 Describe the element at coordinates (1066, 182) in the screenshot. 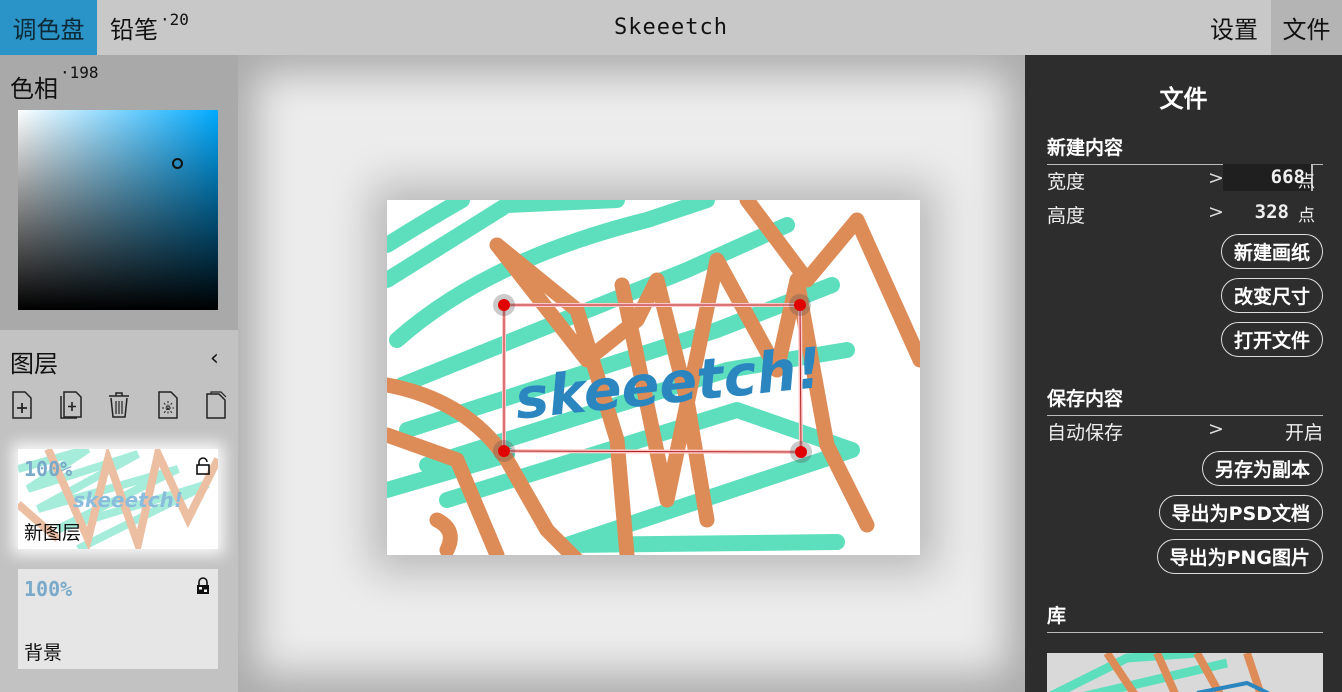

I see `width-label: 宽度` at that location.